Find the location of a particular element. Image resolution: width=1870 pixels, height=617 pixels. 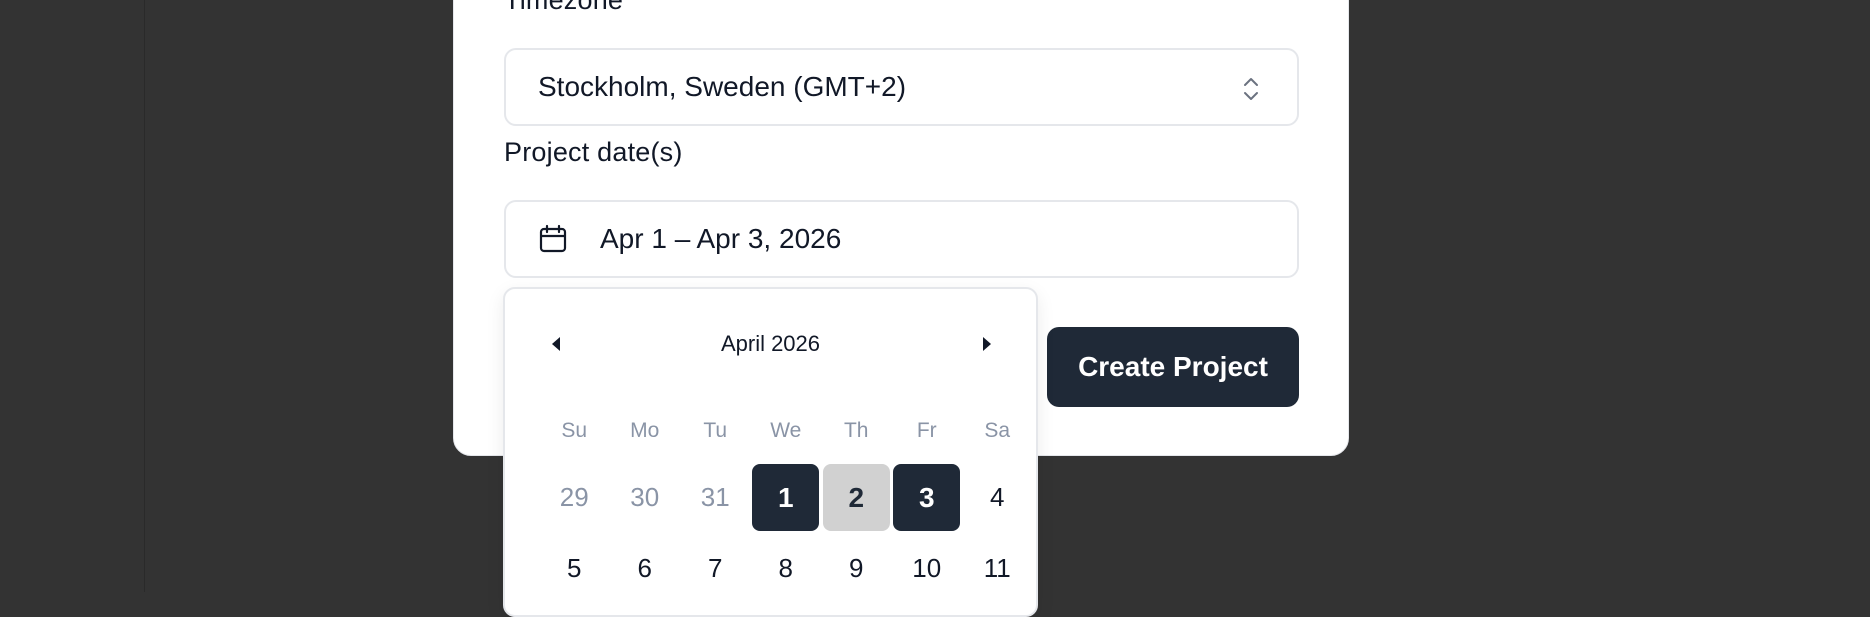

calendar-day-label: 2 is located at coordinates (856, 497).